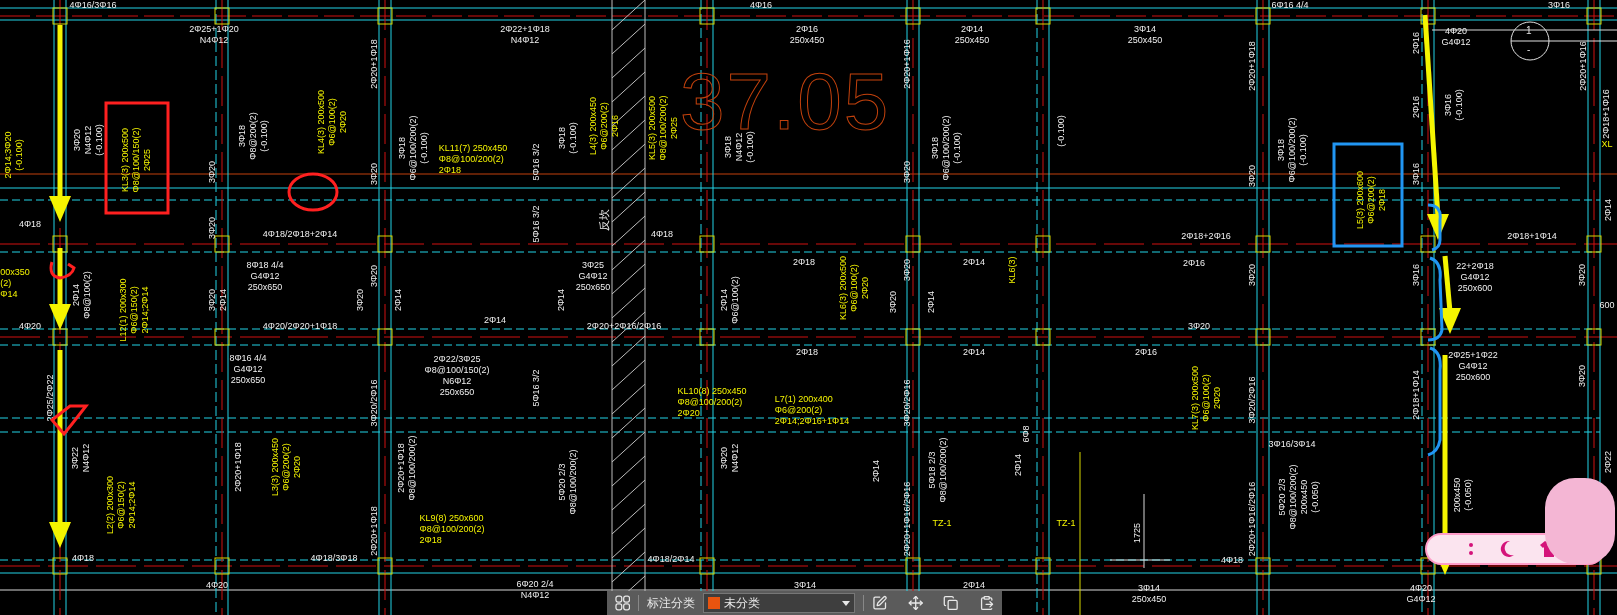 The image size is (1617, 615). I want to click on rebar-label: 200x450 (-0.050), so click(1463, 495).